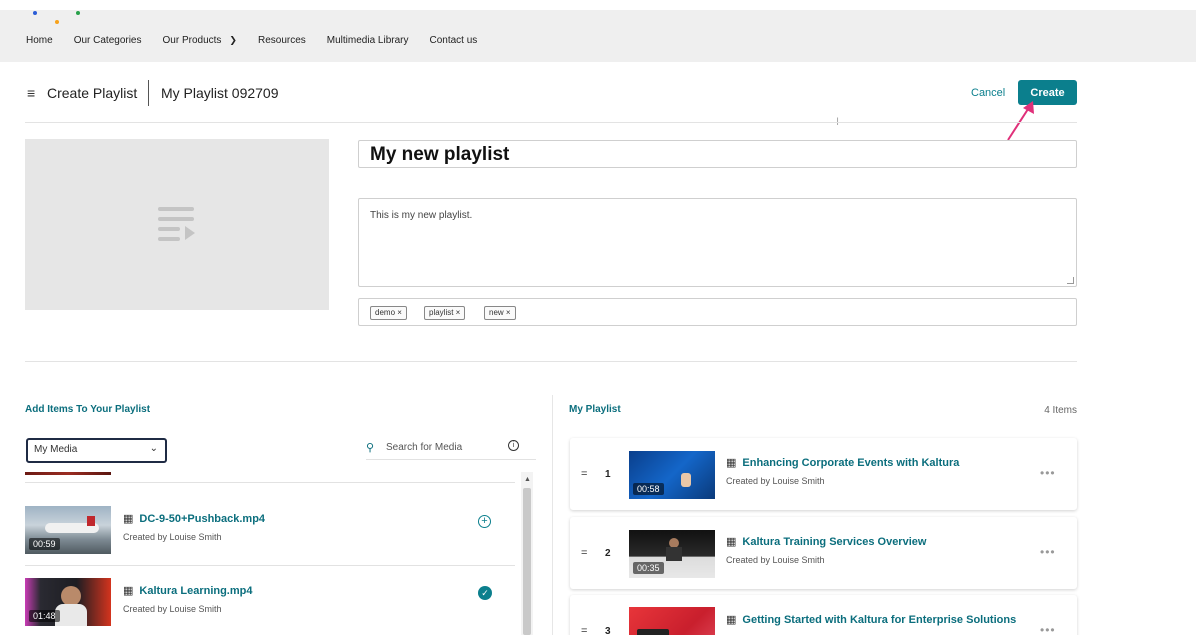 This screenshot has height=635, width=1196. I want to click on search-icon: ⚲, so click(370, 447).